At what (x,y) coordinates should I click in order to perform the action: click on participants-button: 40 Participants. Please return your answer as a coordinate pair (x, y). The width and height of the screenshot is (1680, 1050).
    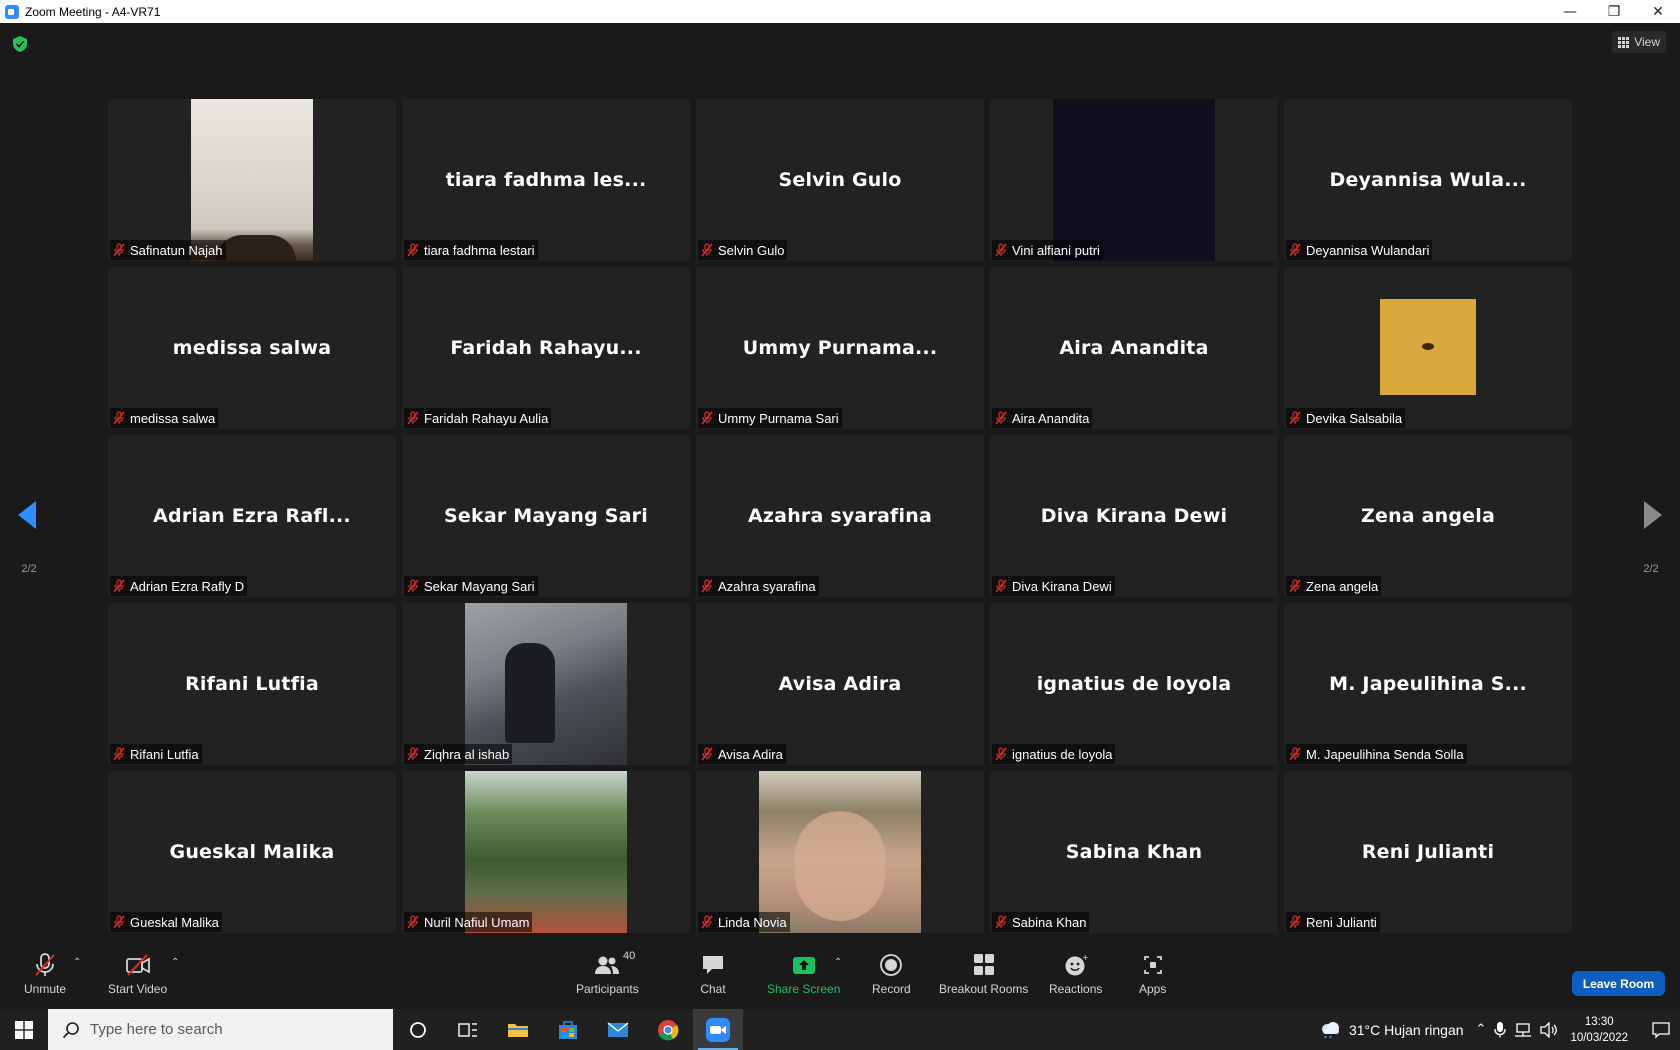
    Looking at the image, I should click on (607, 973).